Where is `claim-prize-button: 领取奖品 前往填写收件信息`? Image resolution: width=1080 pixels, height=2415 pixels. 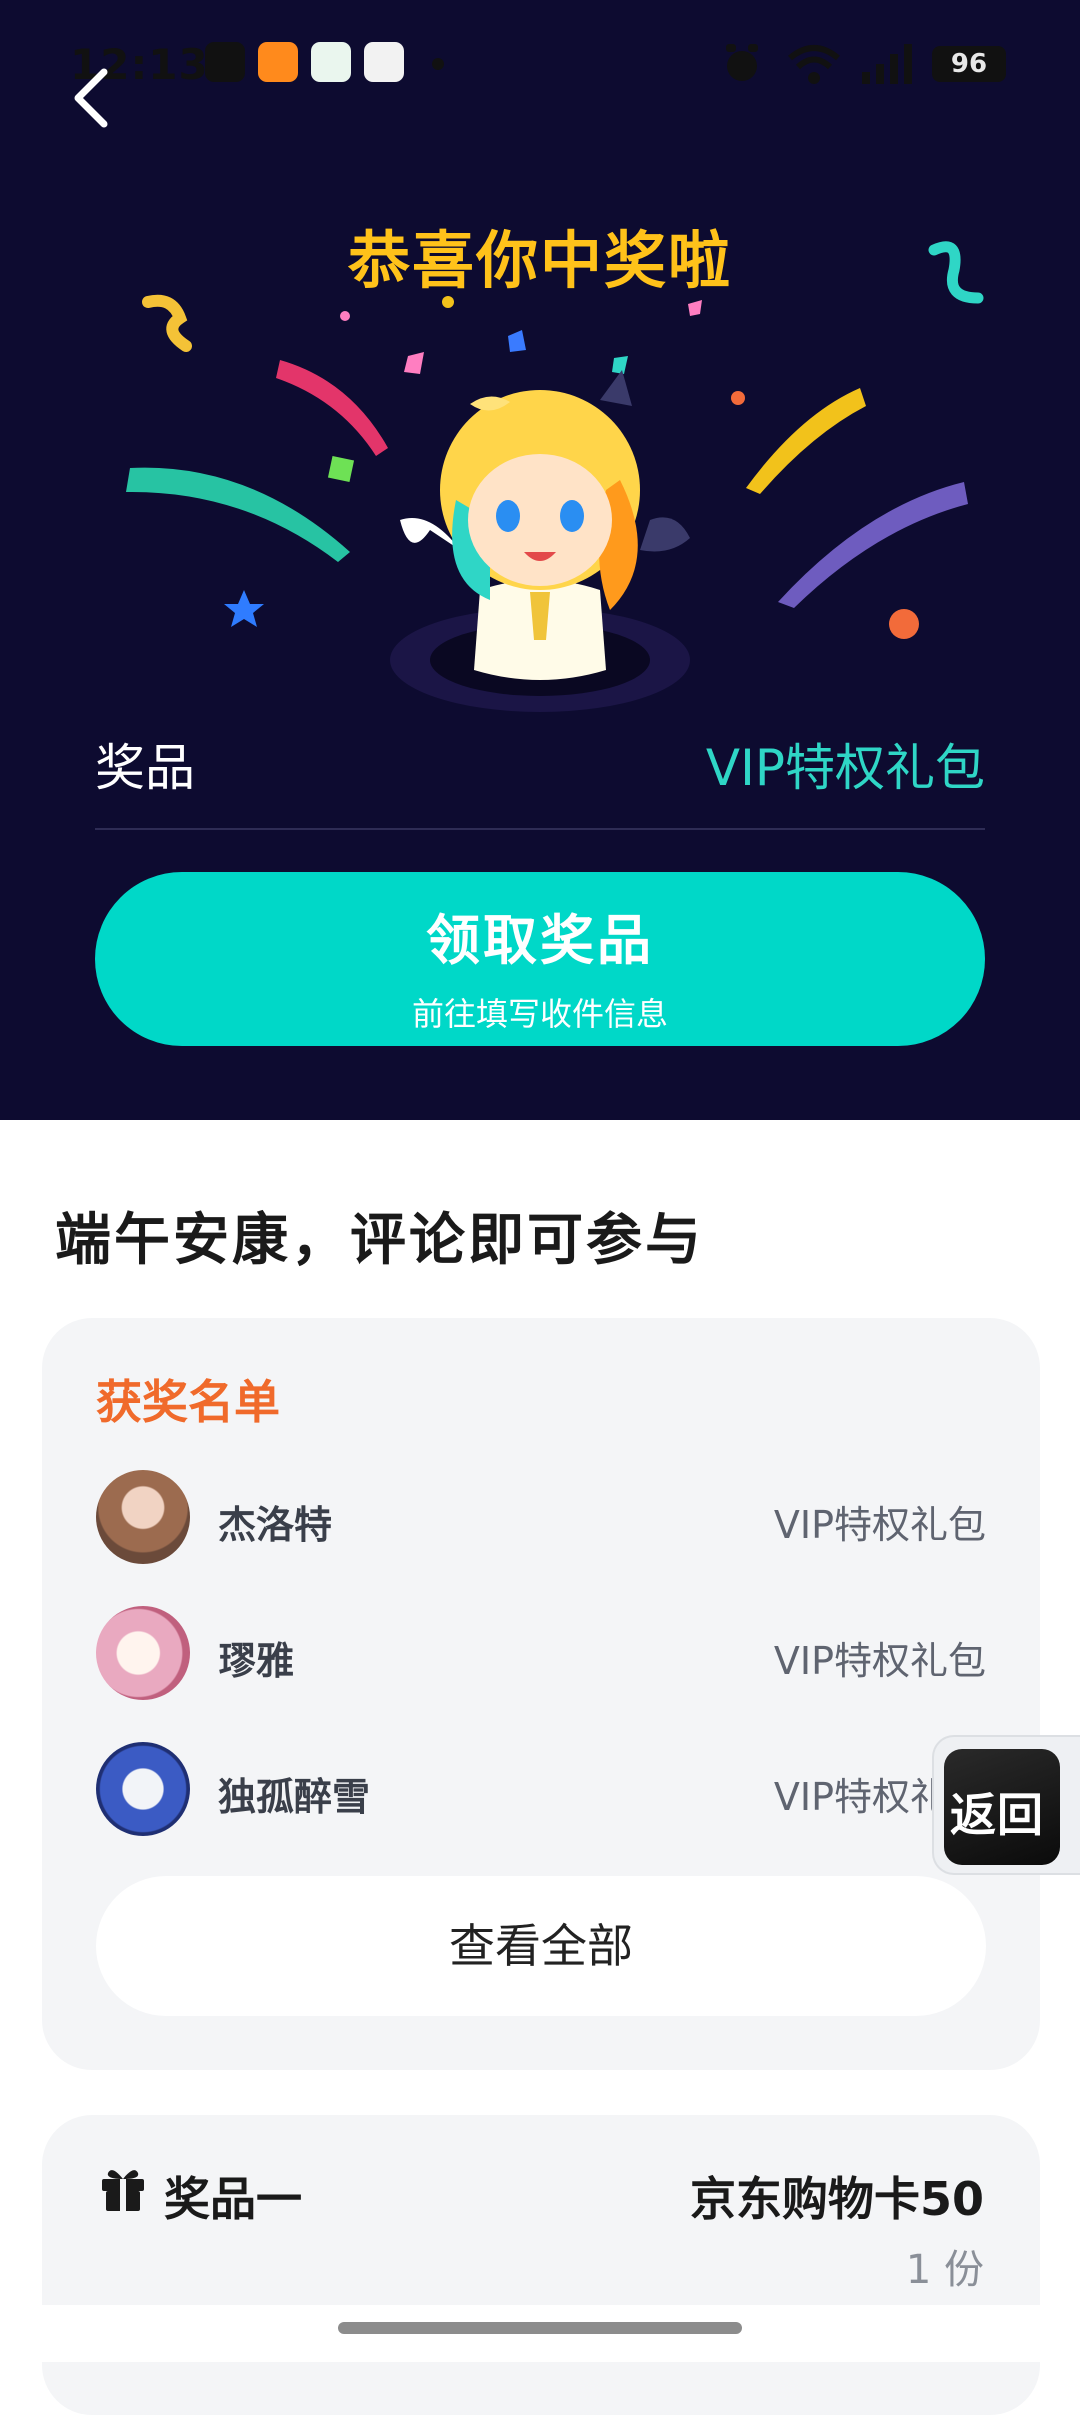
claim-prize-button: 领取奖品 前往填写收件信息 is located at coordinates (540, 959).